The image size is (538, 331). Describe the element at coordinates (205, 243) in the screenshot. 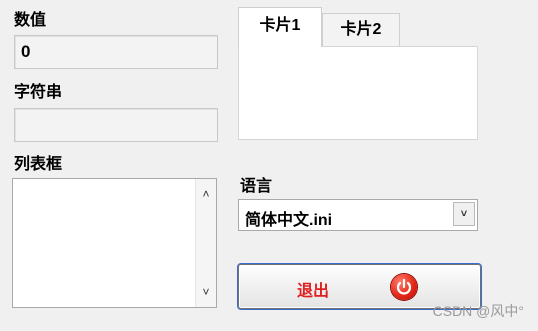

I see `listbox-scrollbar: ˄ ˅` at that location.